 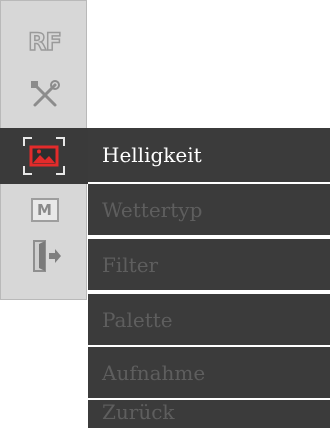 What do you see at coordinates (209, 156) in the screenshot?
I see `menu-item-helligkeit: Helligkeit` at bounding box center [209, 156].